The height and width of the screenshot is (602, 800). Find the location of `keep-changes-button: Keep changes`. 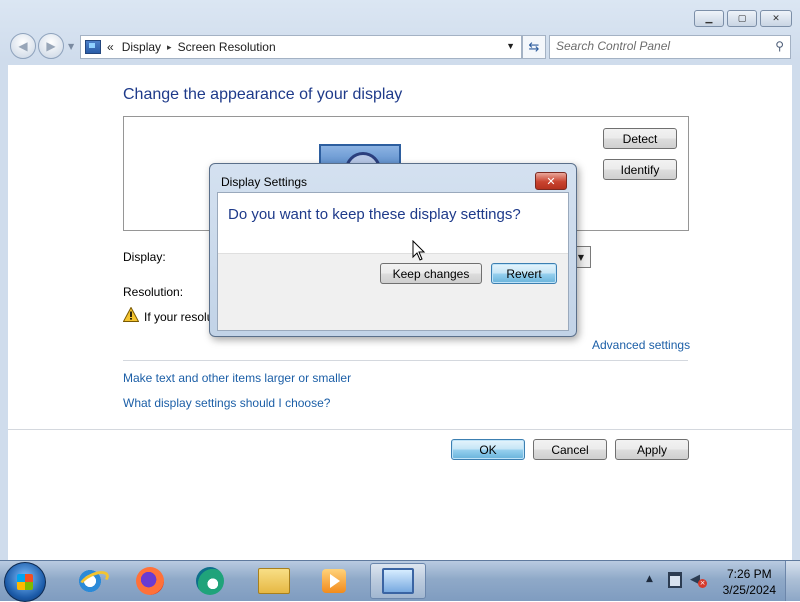

keep-changes-button: Keep changes is located at coordinates (431, 273).